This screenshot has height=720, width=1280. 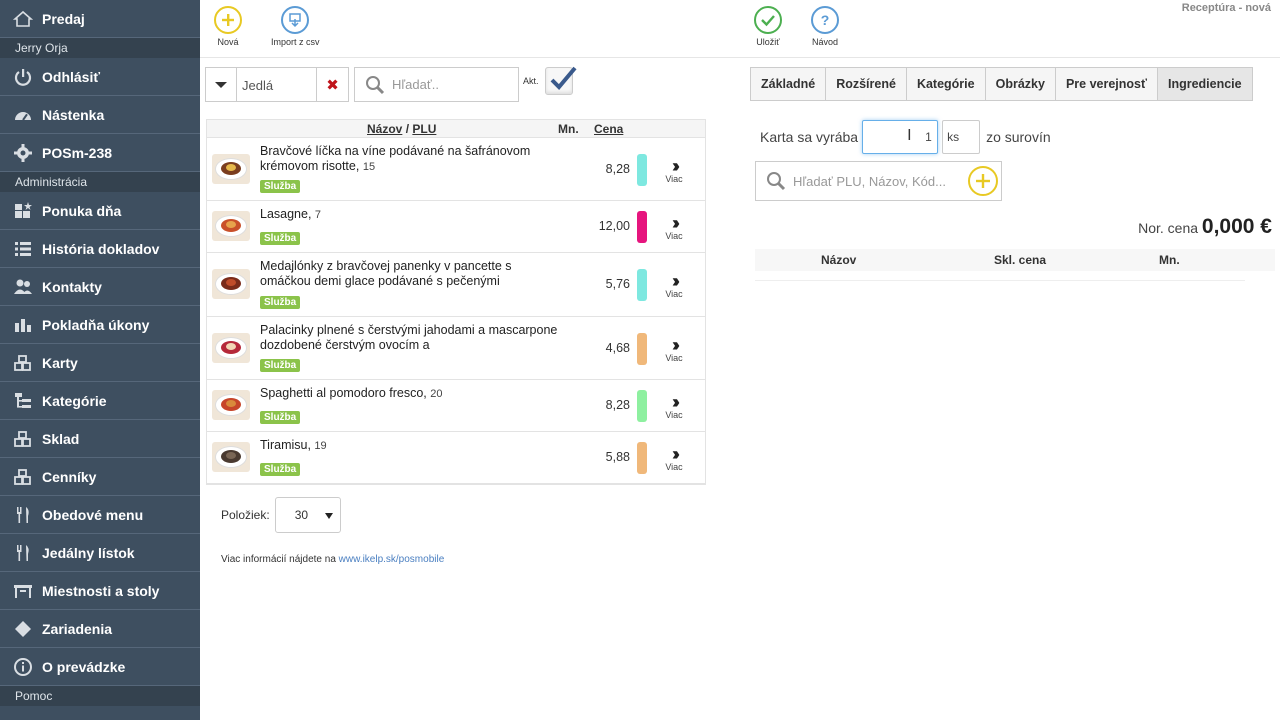 I want to click on per-page: Položiek: 30, so click(x=281, y=515).